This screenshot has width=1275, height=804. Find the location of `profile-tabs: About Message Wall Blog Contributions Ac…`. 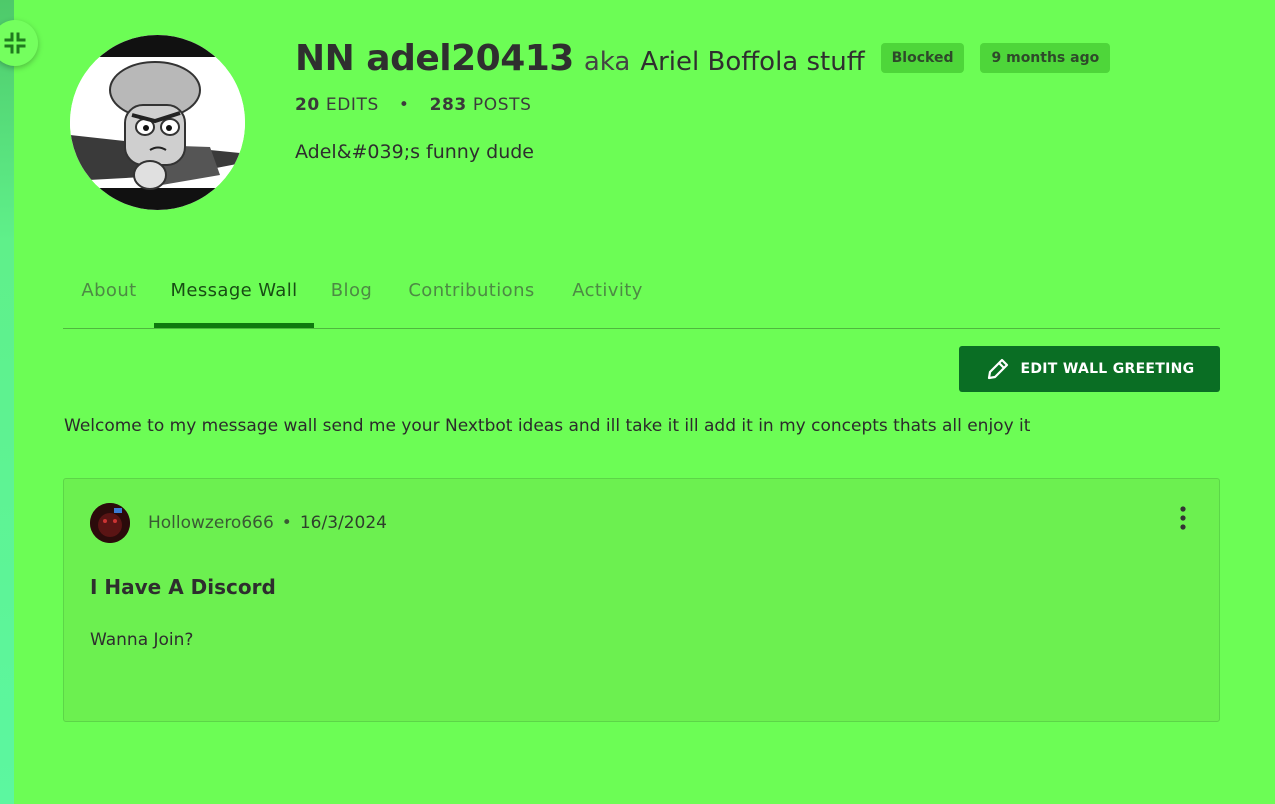

profile-tabs: About Message Wall Blog Contributions Ac… is located at coordinates (641, 300).